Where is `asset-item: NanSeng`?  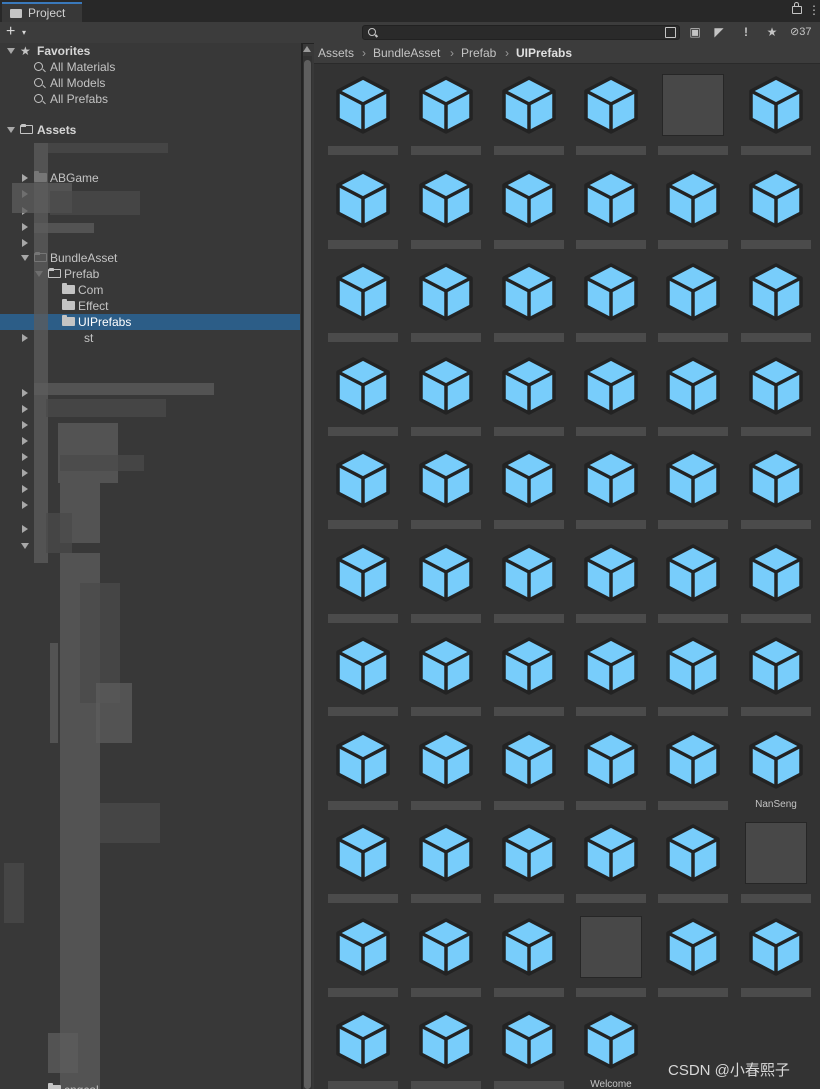
asset-item: NanSeng is located at coordinates (776, 774).